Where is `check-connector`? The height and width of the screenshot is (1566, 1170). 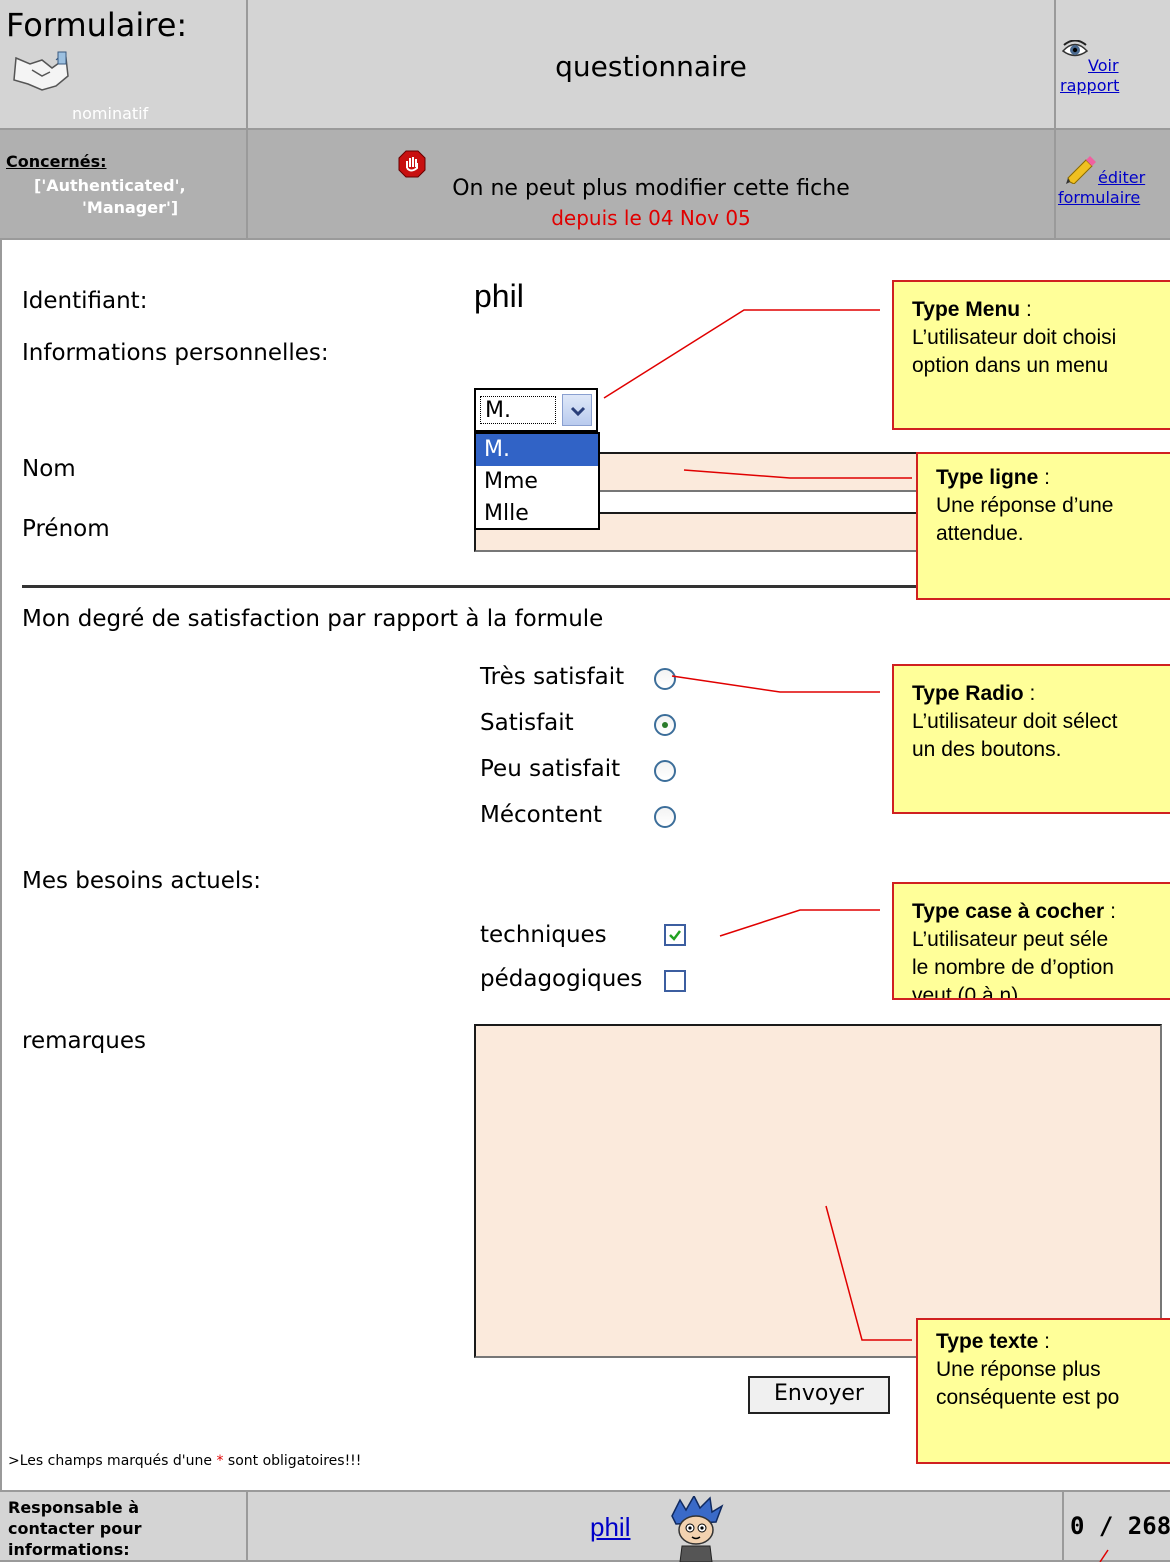 check-connector is located at coordinates (799, 923).